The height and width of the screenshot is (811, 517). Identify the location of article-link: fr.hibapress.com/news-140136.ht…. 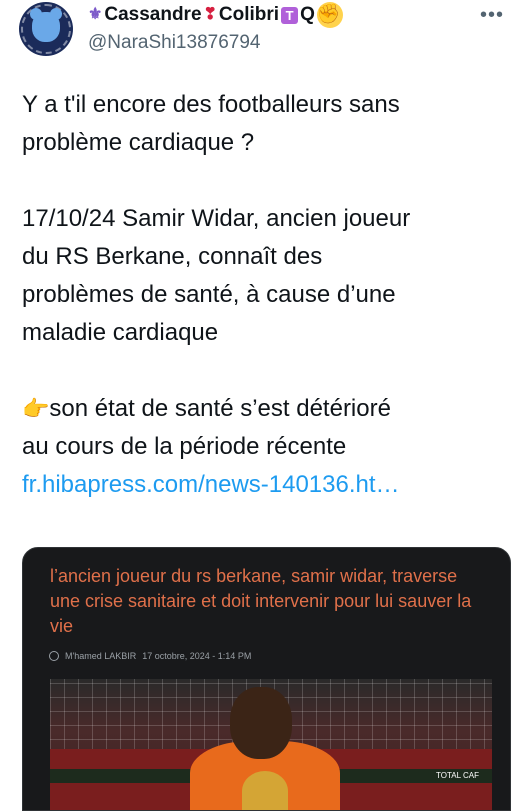
(262, 485).